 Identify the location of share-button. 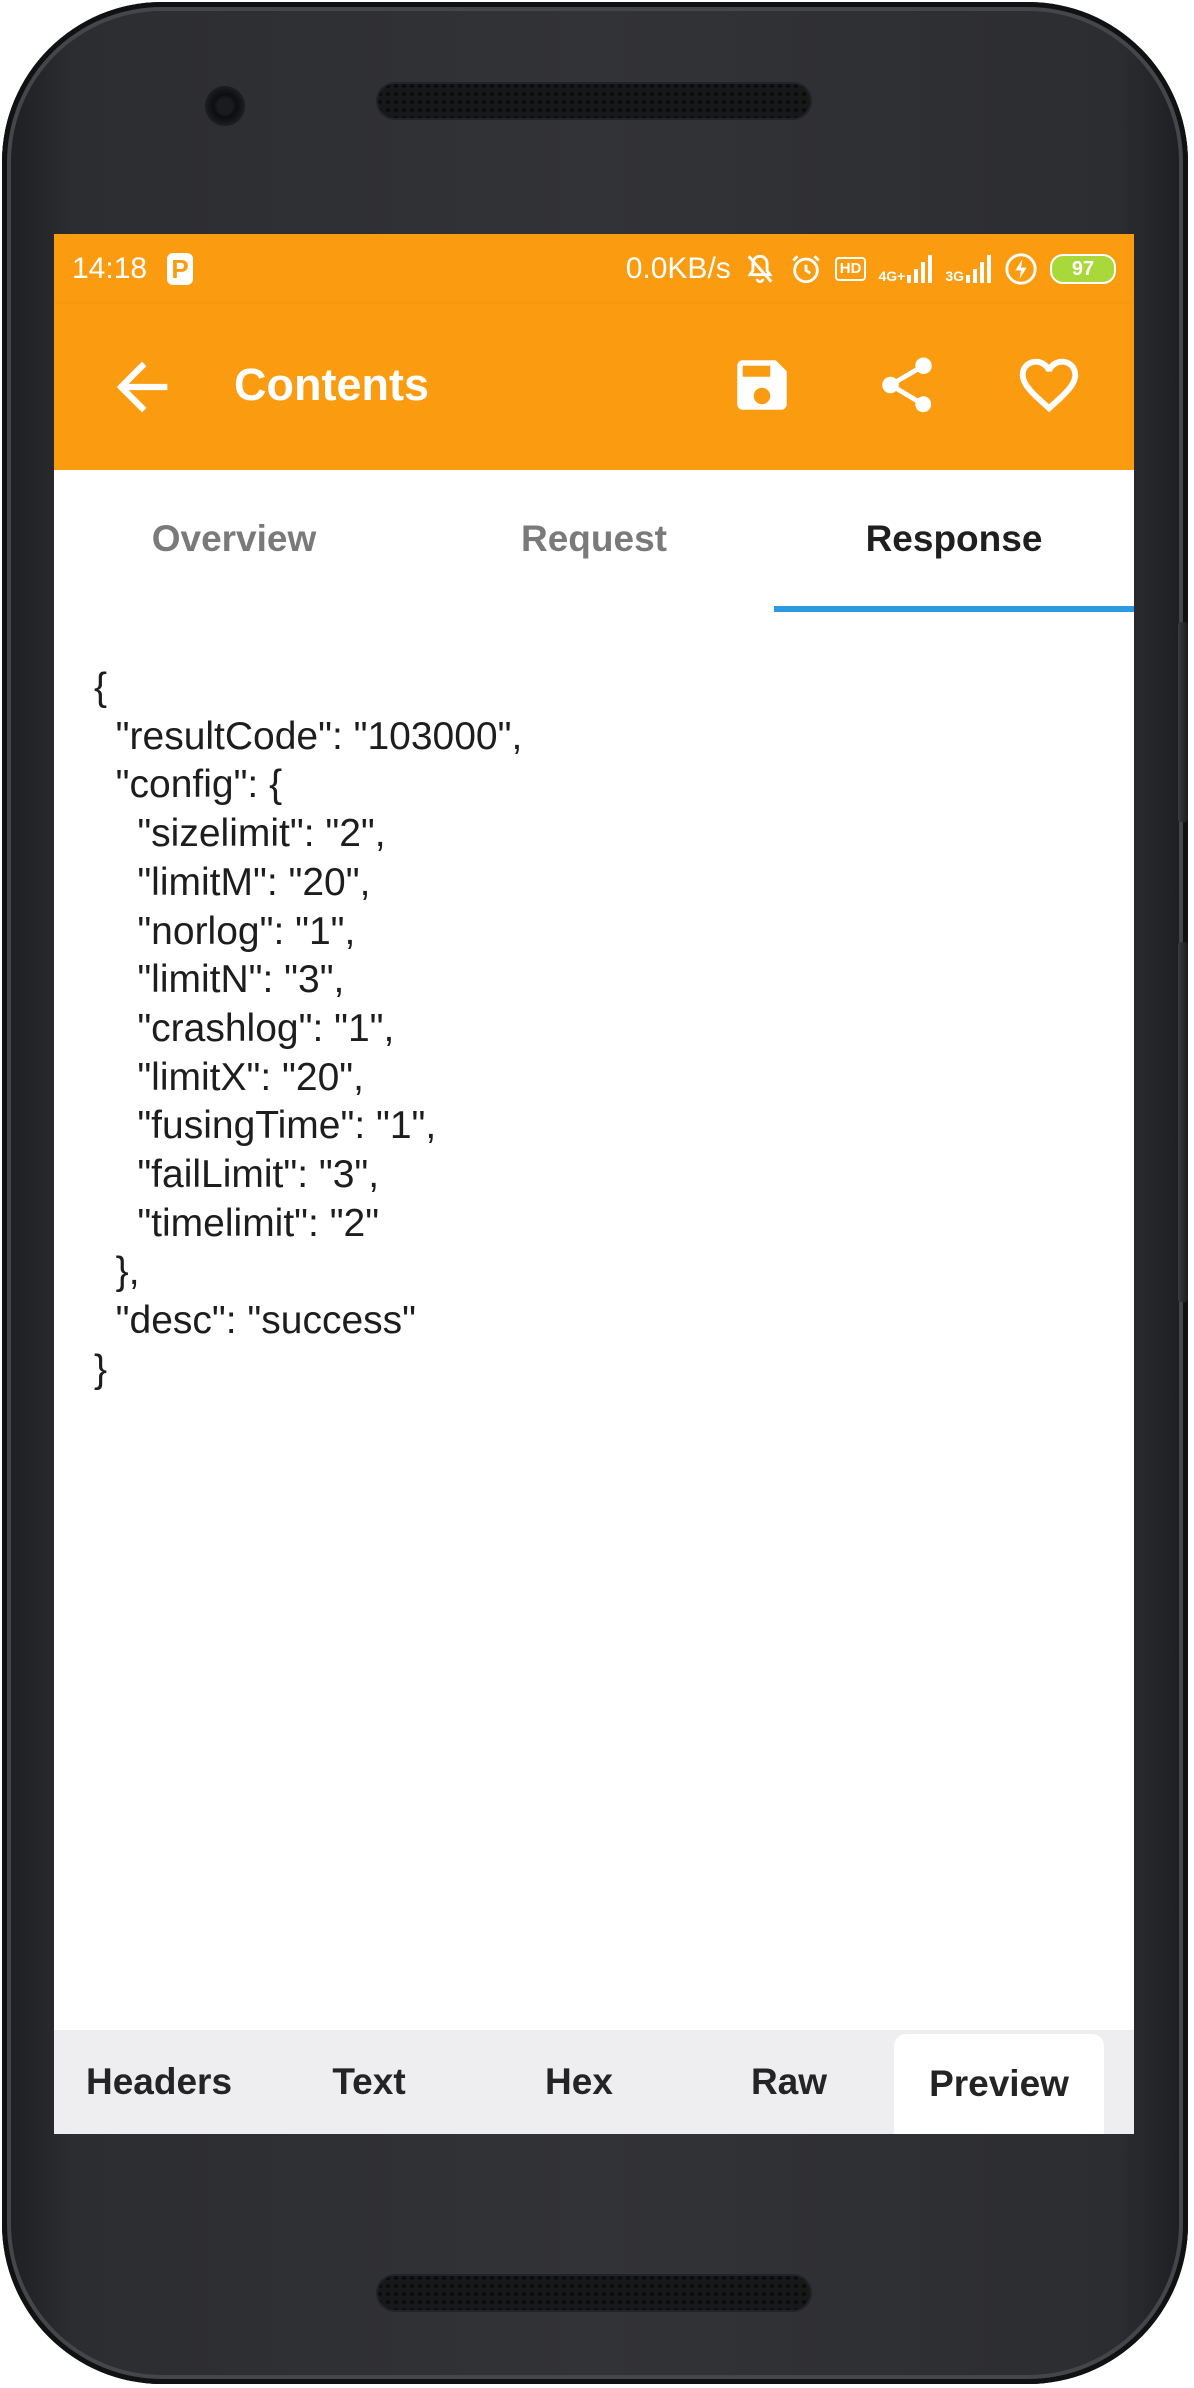
(907, 387).